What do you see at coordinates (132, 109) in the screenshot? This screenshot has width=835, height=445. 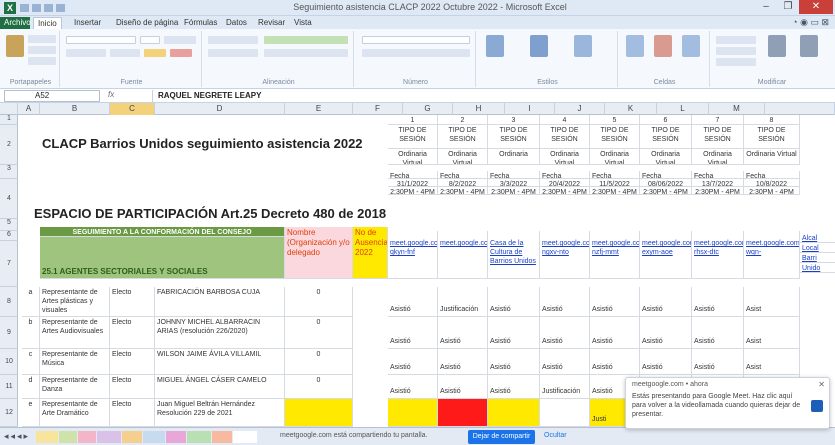 I see `column-header-c: C` at bounding box center [132, 109].